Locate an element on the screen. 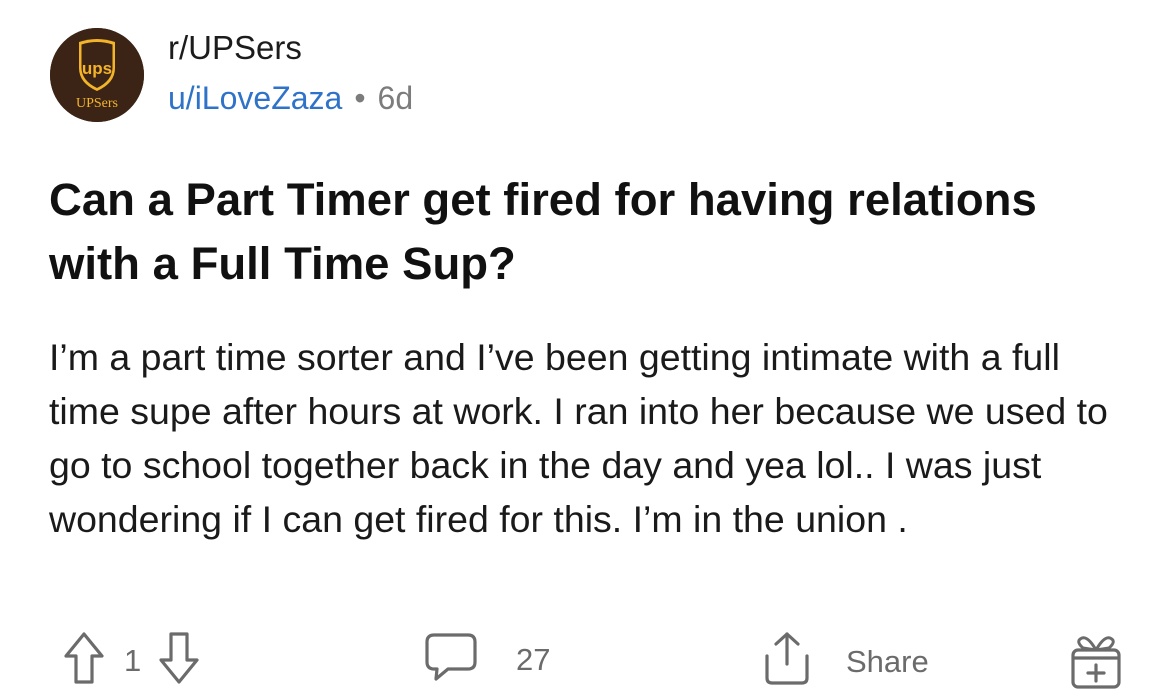  community-avatar: ups UPSers is located at coordinates (97, 75).